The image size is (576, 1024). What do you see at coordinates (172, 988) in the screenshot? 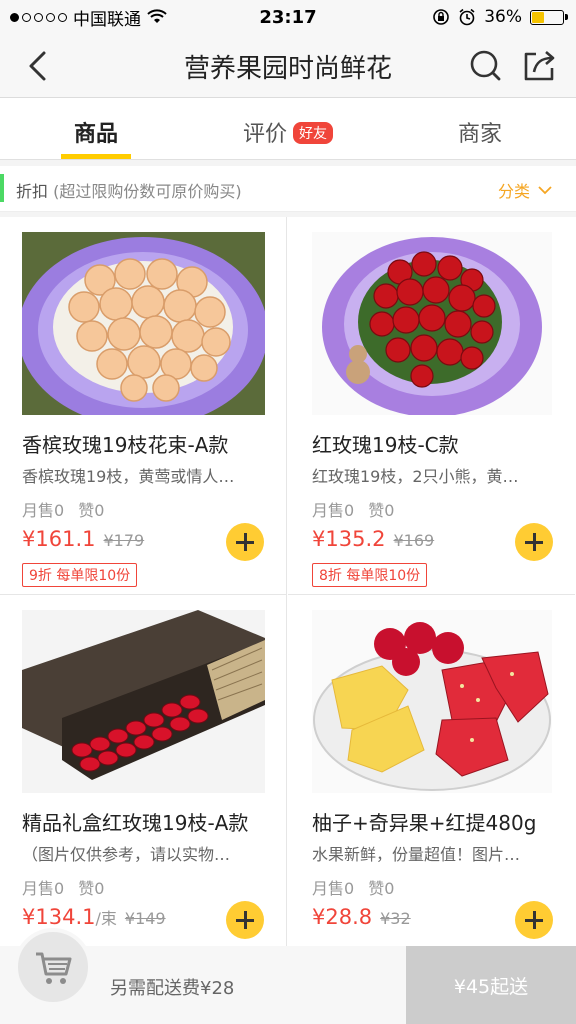
I see `delivery-fee: 另需配送费¥28` at bounding box center [172, 988].